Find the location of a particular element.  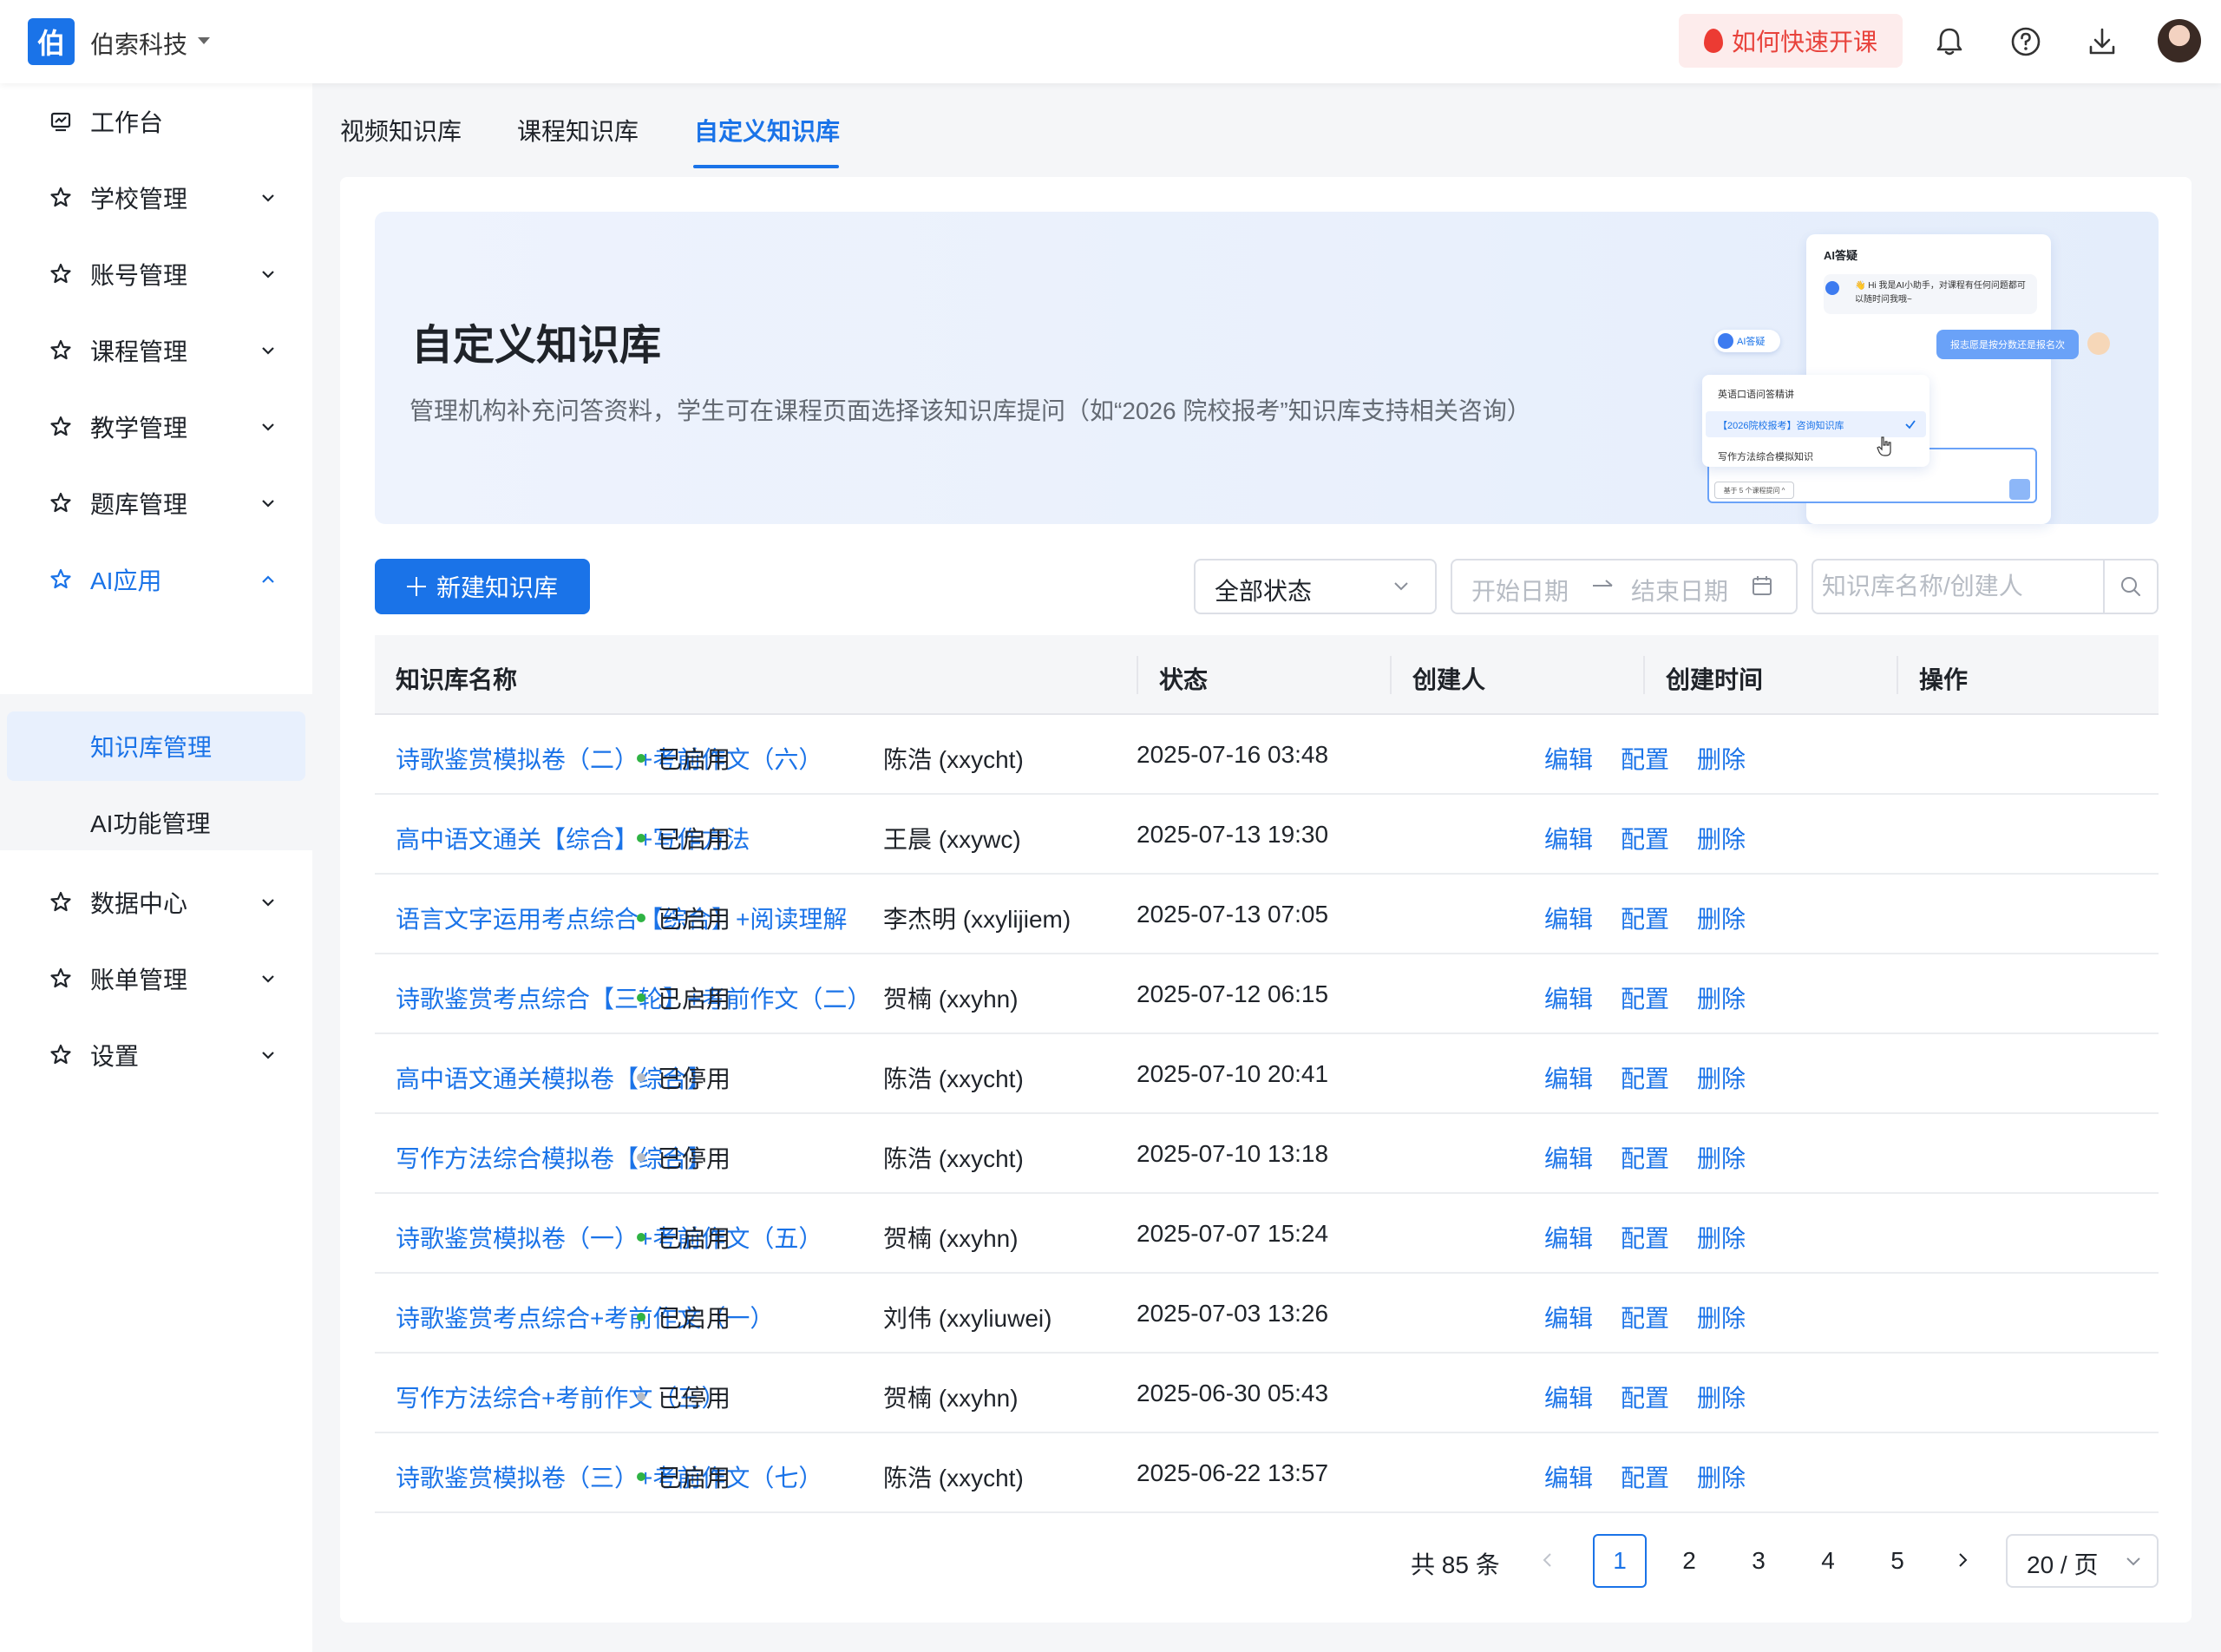

org-logo: 伯 is located at coordinates (51, 41).